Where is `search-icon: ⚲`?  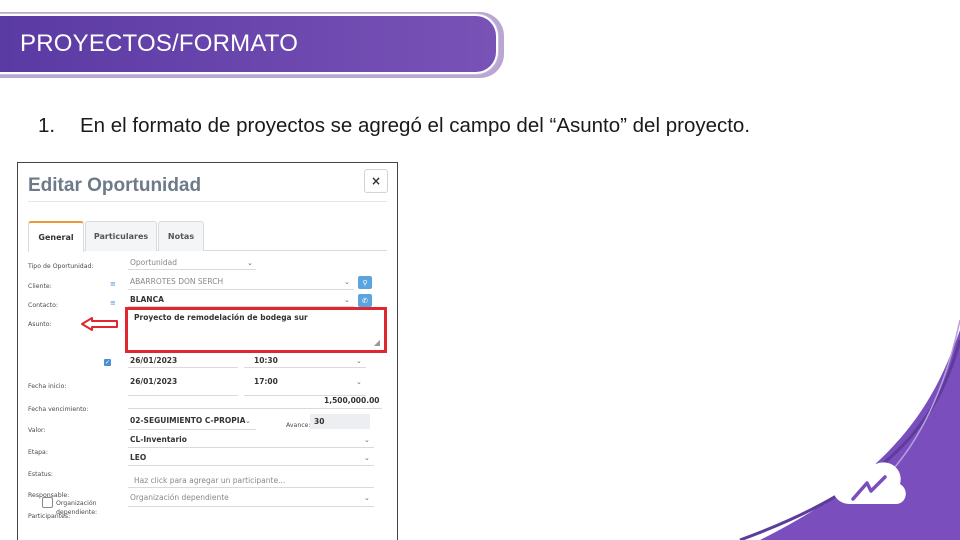 search-icon: ⚲ is located at coordinates (365, 282).